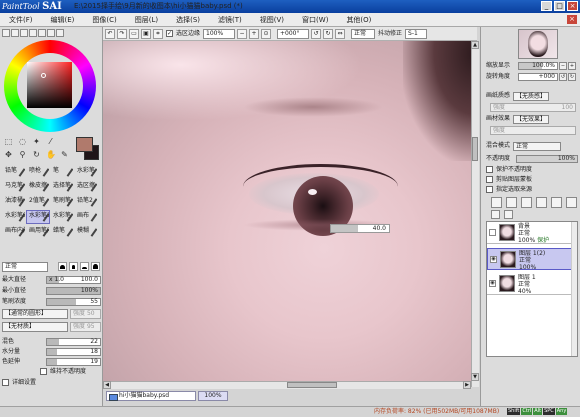  Describe the element at coordinates (572, 19) in the screenshot. I see `document-close-button: ×` at that location.